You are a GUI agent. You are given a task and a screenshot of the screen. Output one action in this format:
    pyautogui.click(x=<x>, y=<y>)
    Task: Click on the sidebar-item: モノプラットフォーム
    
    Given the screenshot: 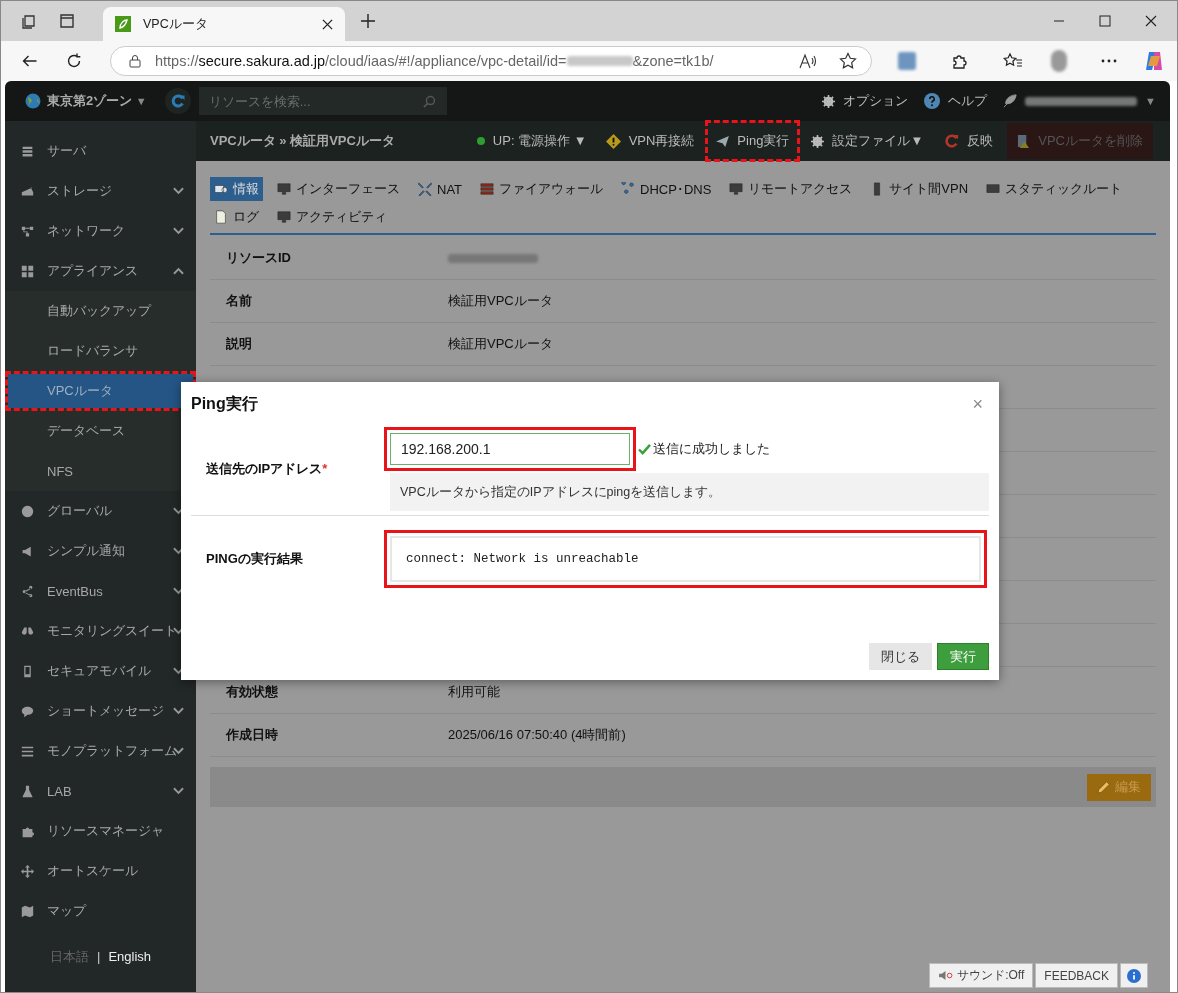 What is the action you would take?
    pyautogui.click(x=100, y=751)
    